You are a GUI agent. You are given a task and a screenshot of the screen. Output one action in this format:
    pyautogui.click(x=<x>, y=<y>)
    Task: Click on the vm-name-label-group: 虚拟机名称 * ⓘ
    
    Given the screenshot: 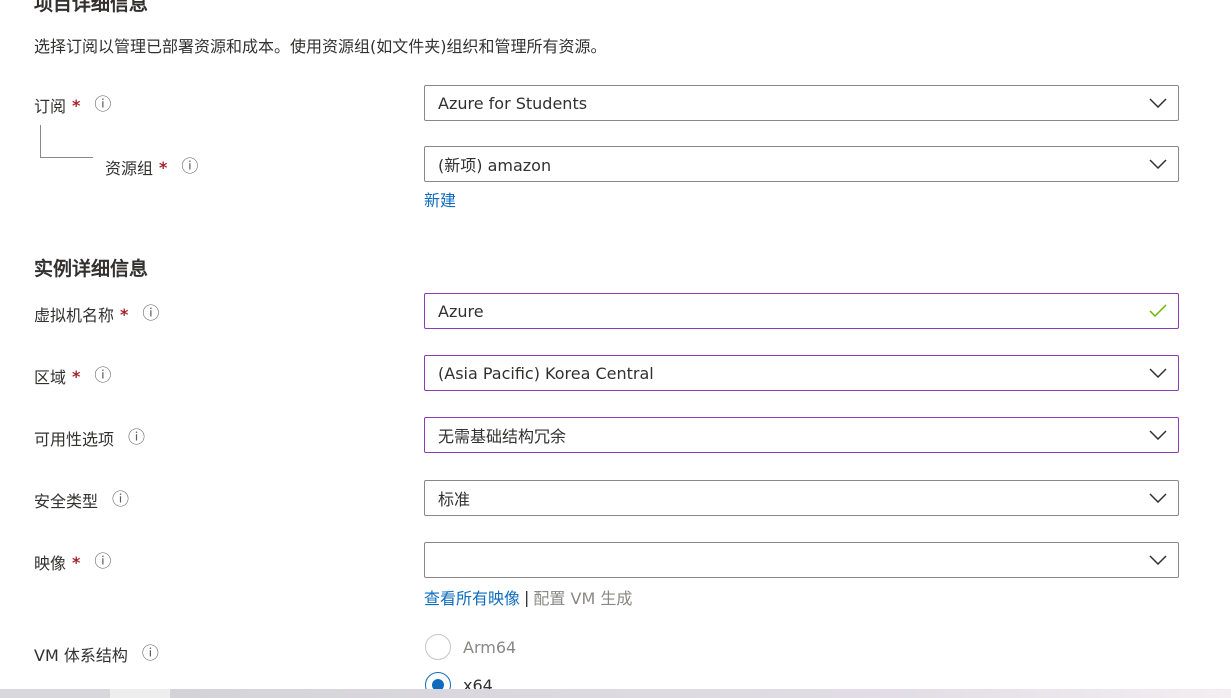 What is the action you would take?
    pyautogui.click(x=96, y=314)
    